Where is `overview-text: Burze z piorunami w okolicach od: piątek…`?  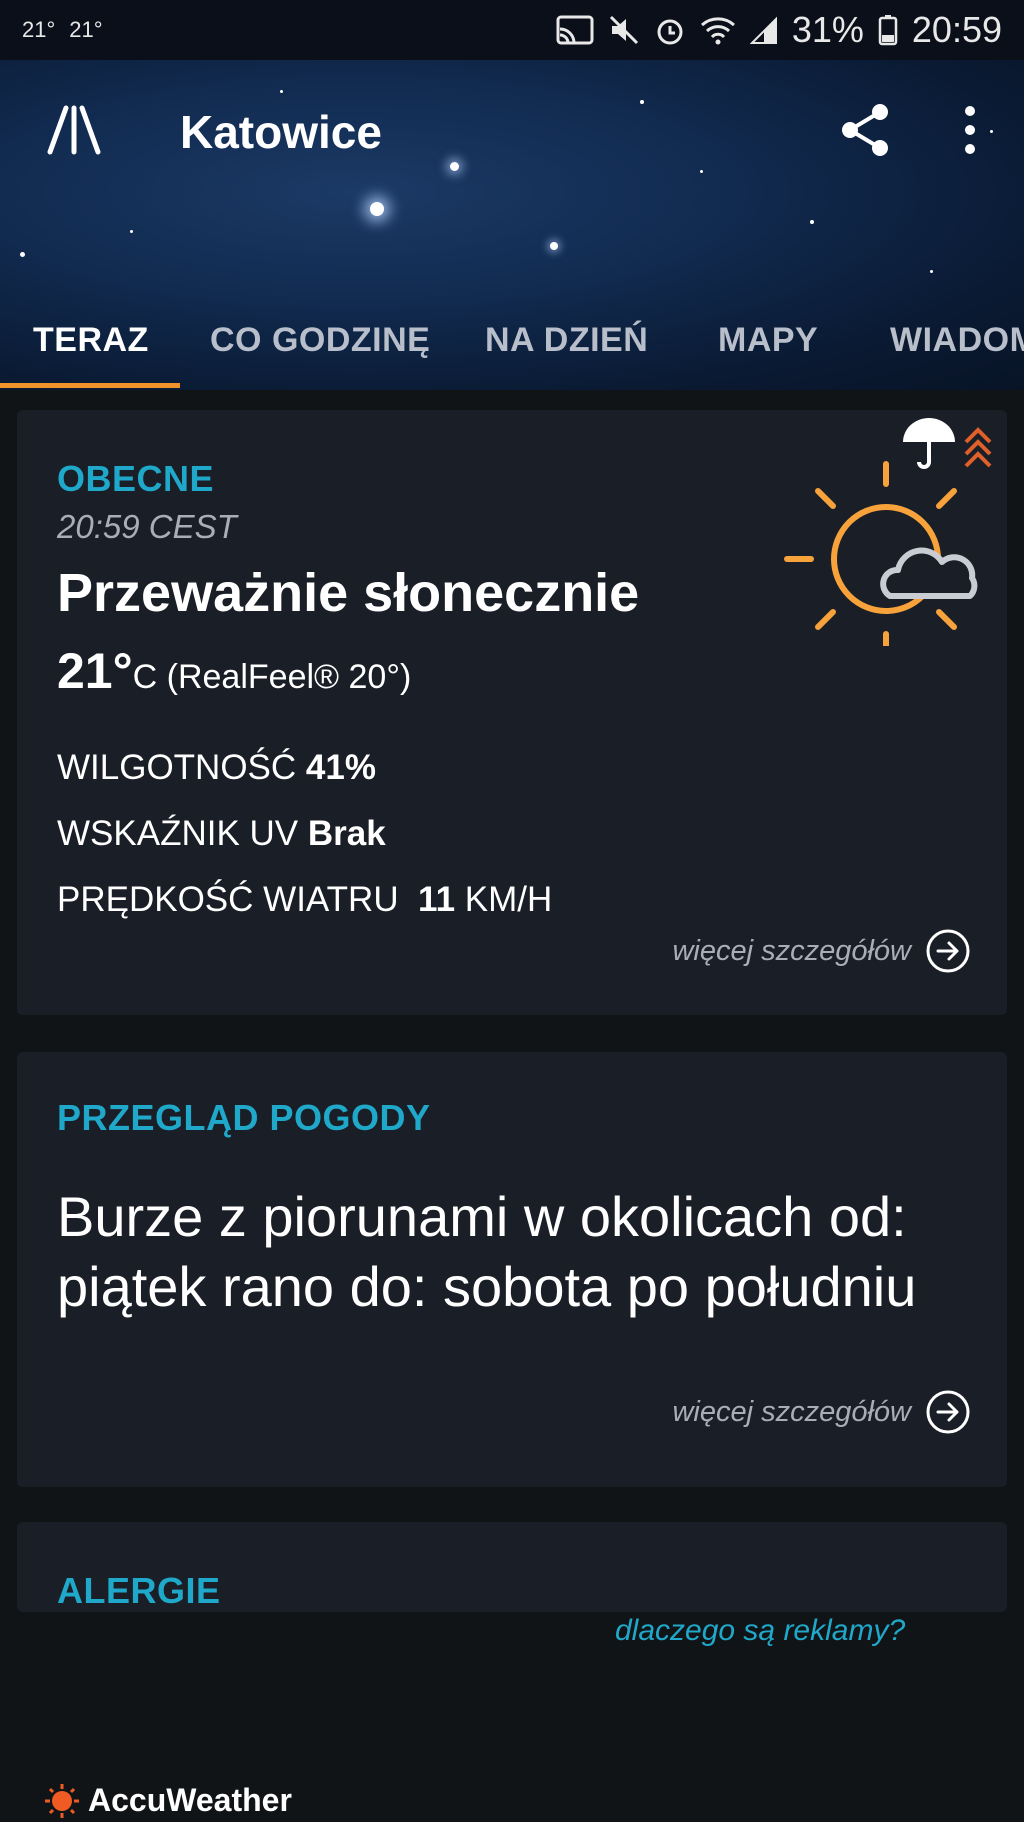
overview-text: Burze z piorunami w okolicach od: piątek… is located at coordinates (487, 1251).